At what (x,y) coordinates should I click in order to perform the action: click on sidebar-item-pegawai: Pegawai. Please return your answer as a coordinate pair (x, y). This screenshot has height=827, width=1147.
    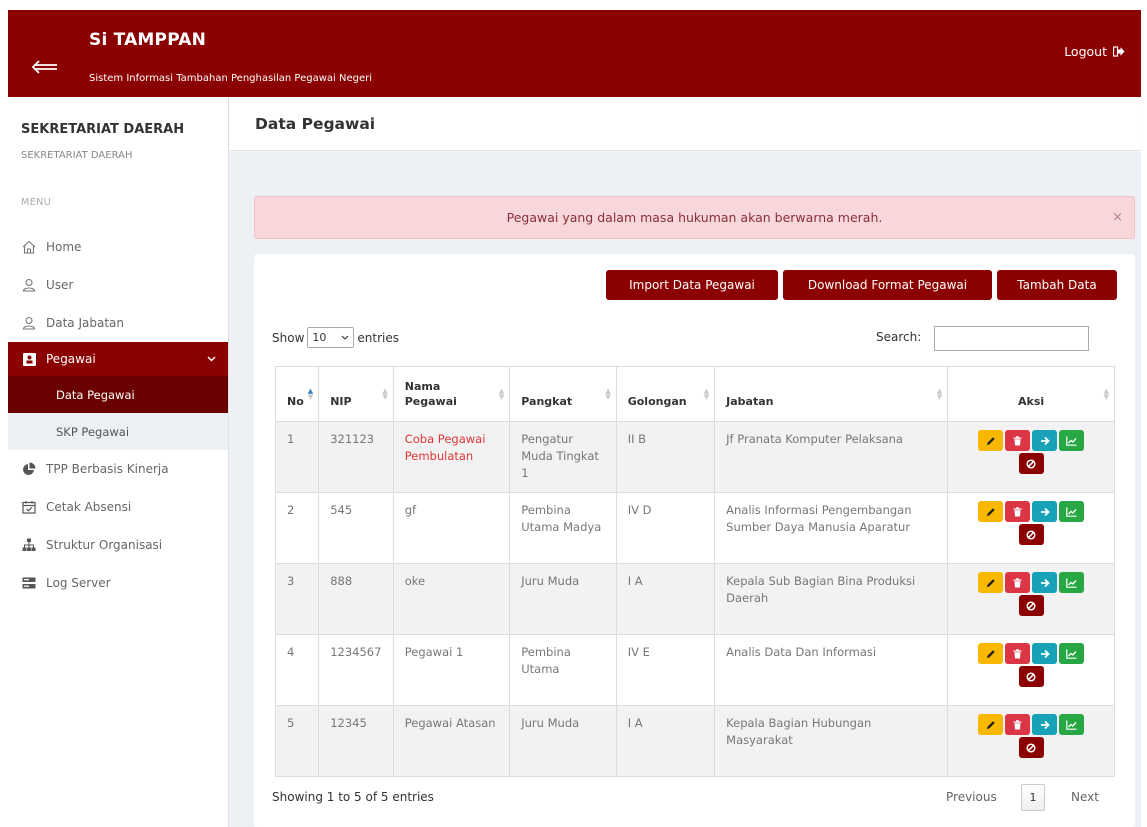
    Looking at the image, I should click on (118, 359).